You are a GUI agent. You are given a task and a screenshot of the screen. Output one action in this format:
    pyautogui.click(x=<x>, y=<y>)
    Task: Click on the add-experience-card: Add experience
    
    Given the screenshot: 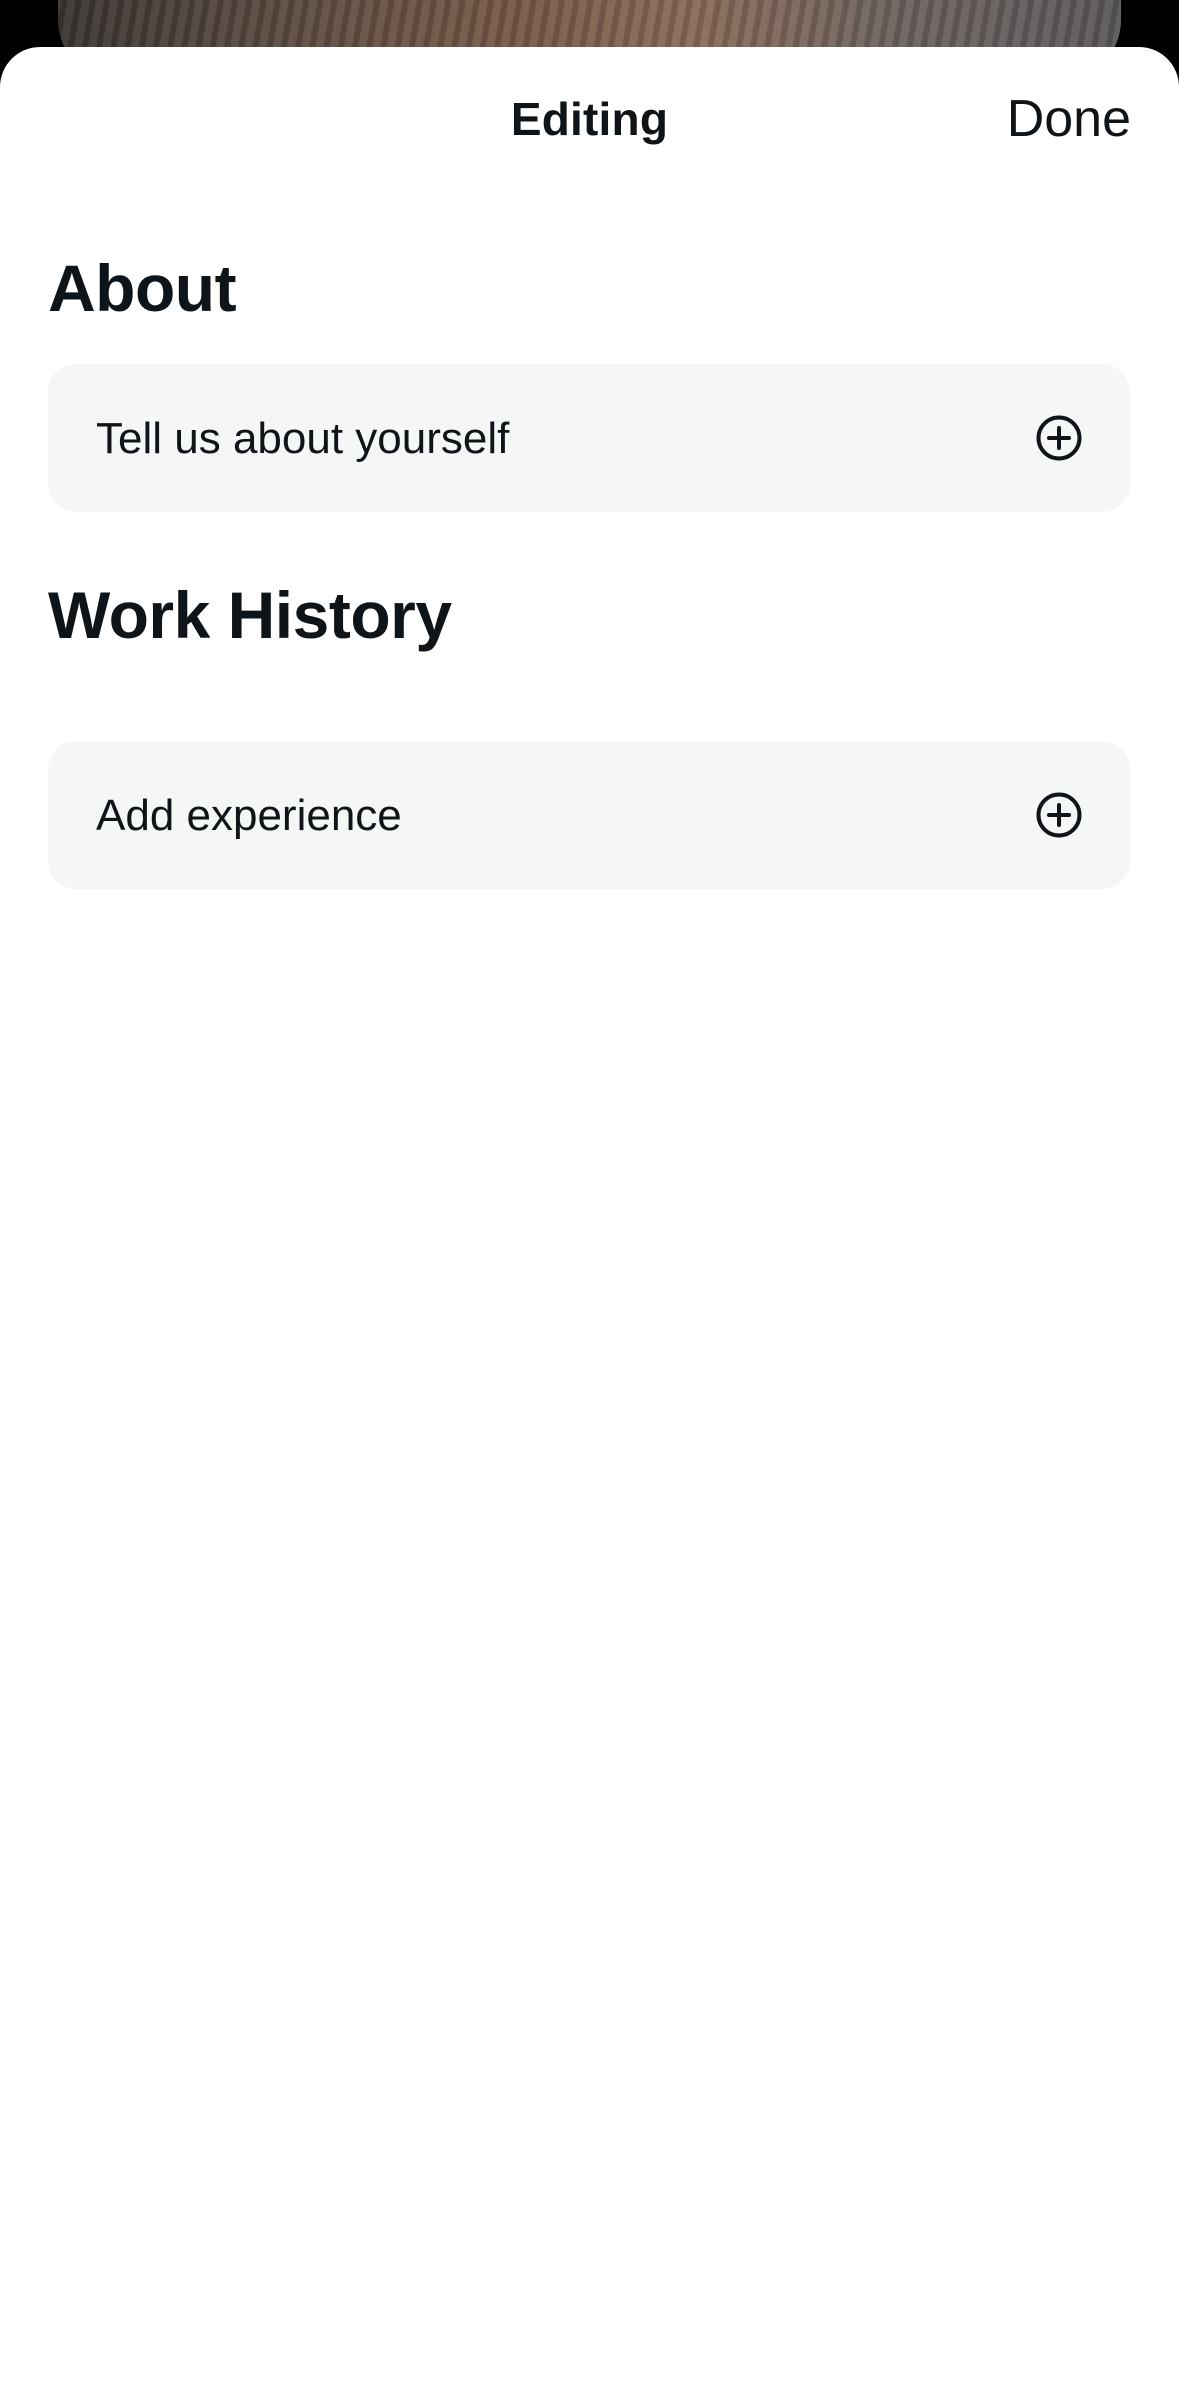 What is the action you would take?
    pyautogui.click(x=589, y=815)
    